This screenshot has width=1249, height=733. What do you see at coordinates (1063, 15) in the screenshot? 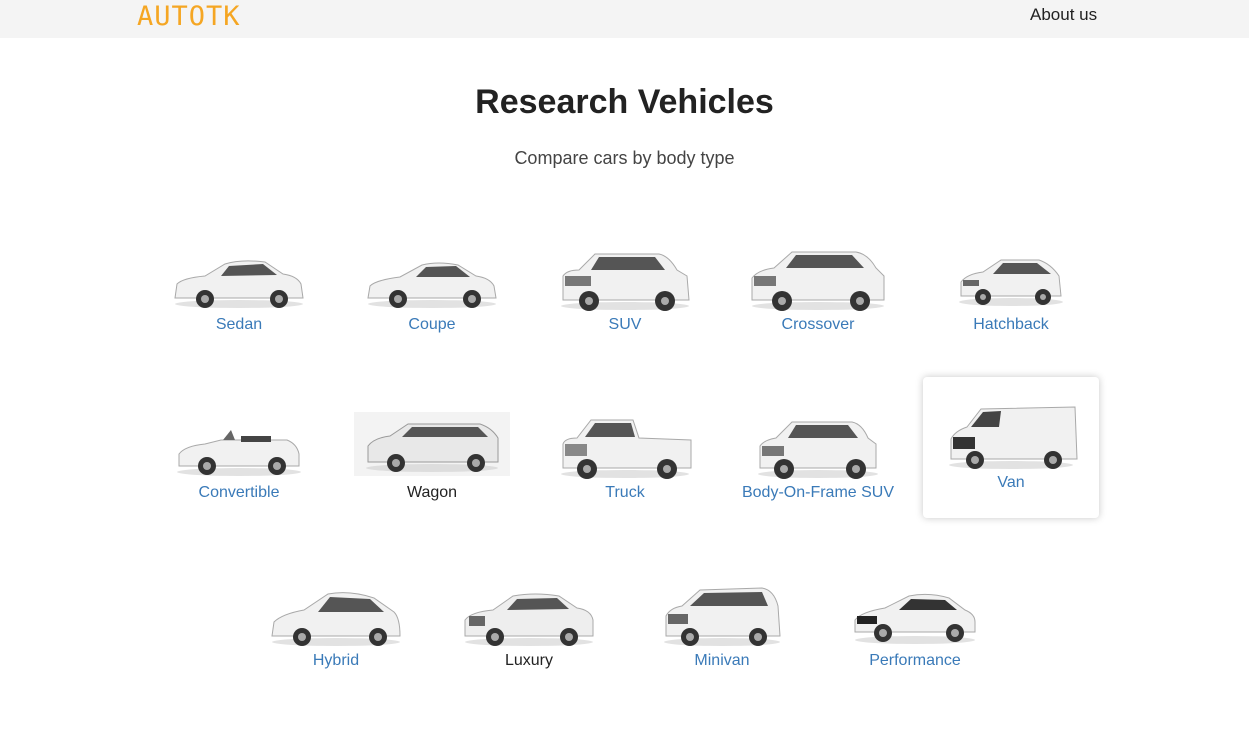
I see `about-us-link: About us` at bounding box center [1063, 15].